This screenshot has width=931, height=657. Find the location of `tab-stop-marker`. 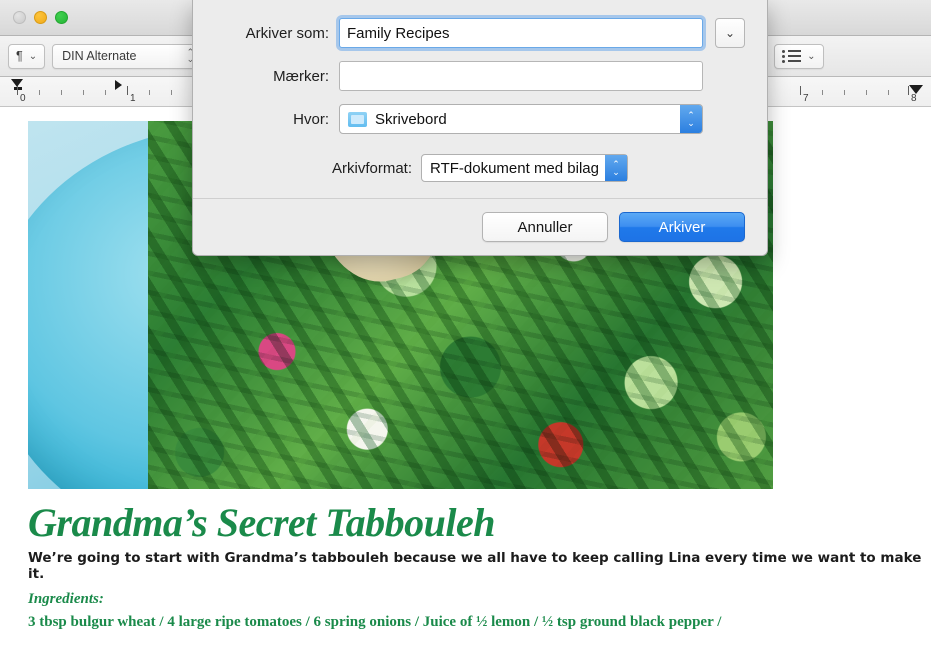

tab-stop-marker is located at coordinates (118, 85).